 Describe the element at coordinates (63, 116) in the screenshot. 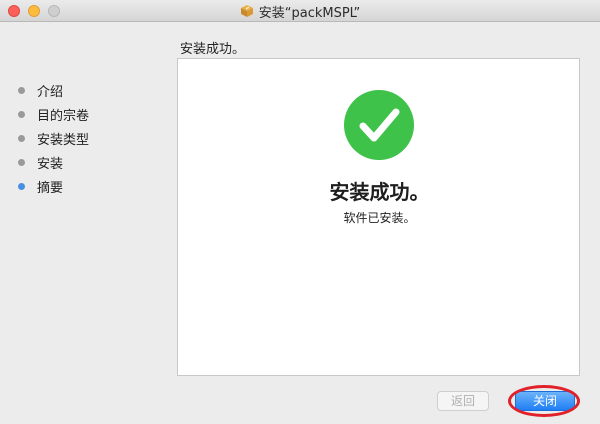

I see `step-label: 目的宗卷` at that location.